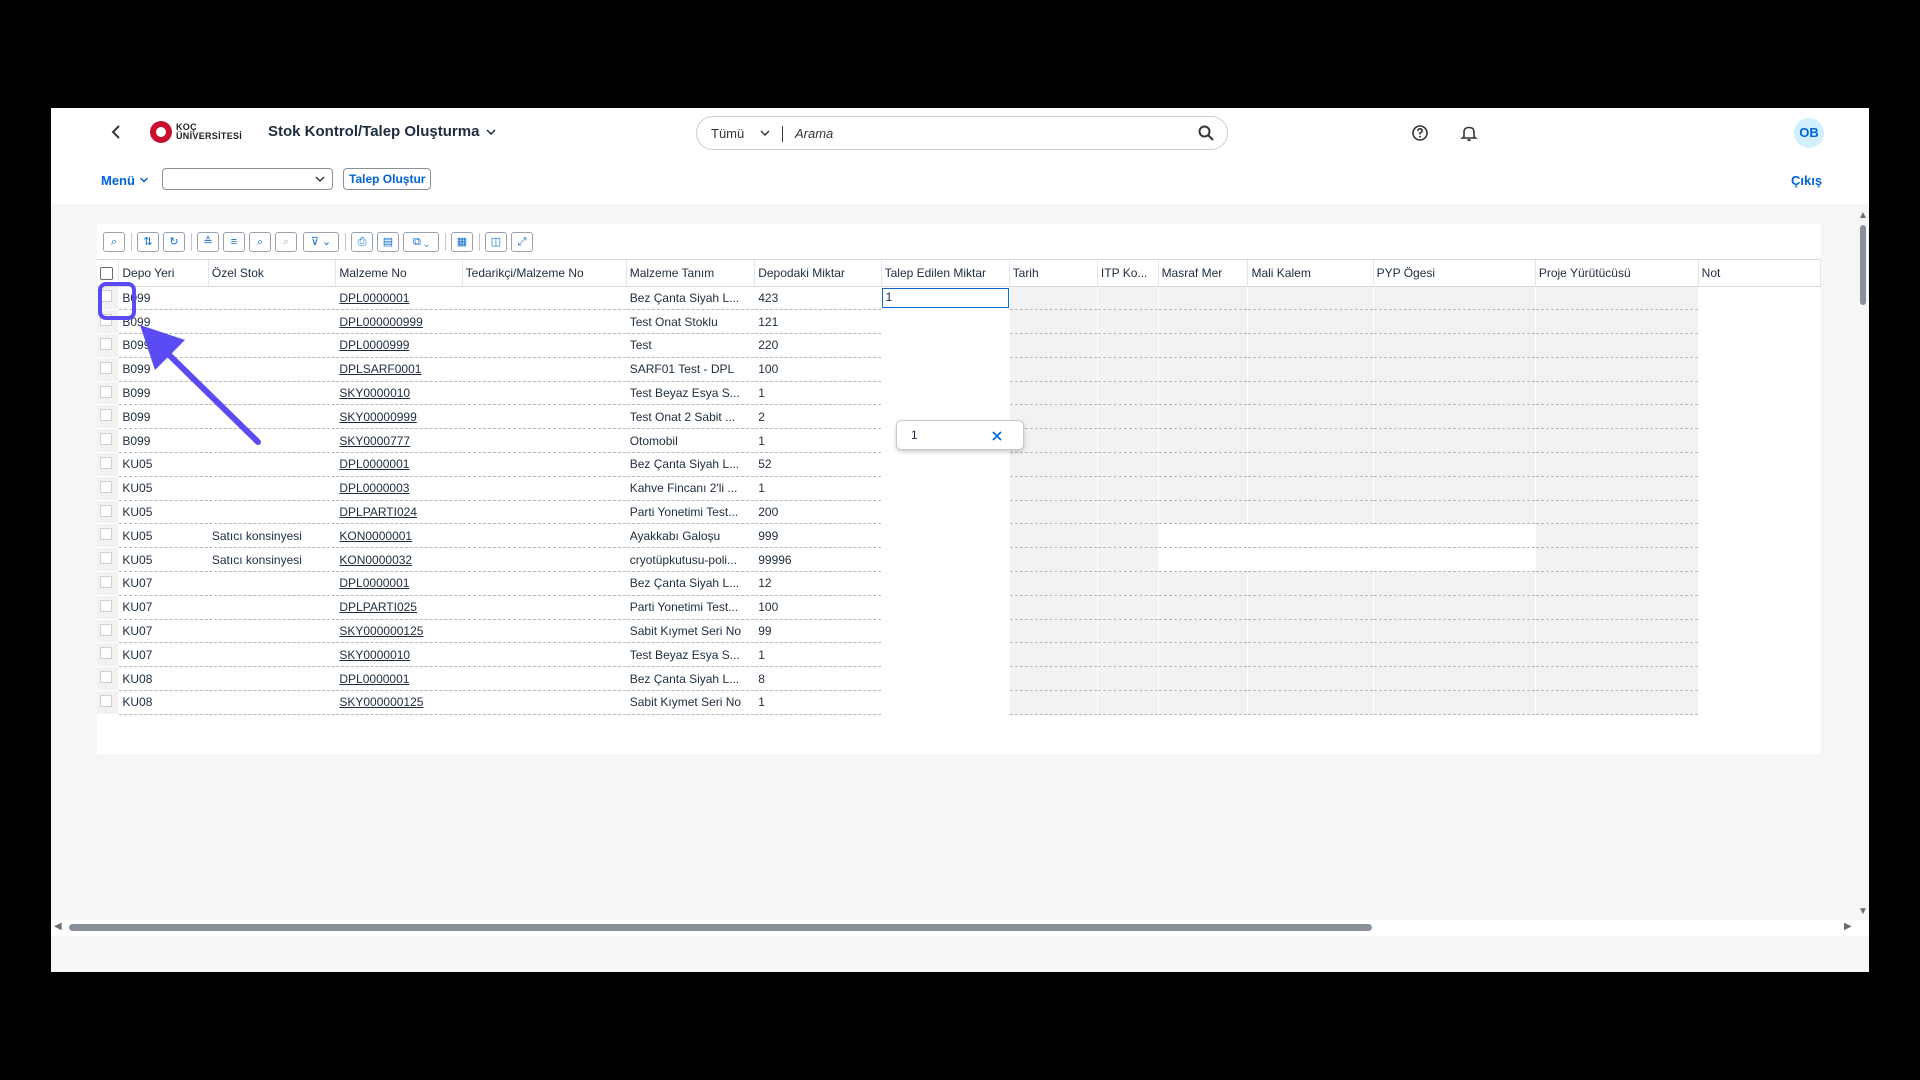 This screenshot has height=1080, width=1920. Describe the element at coordinates (1863, 265) in the screenshot. I see `vertical-scroll-thumb` at that location.